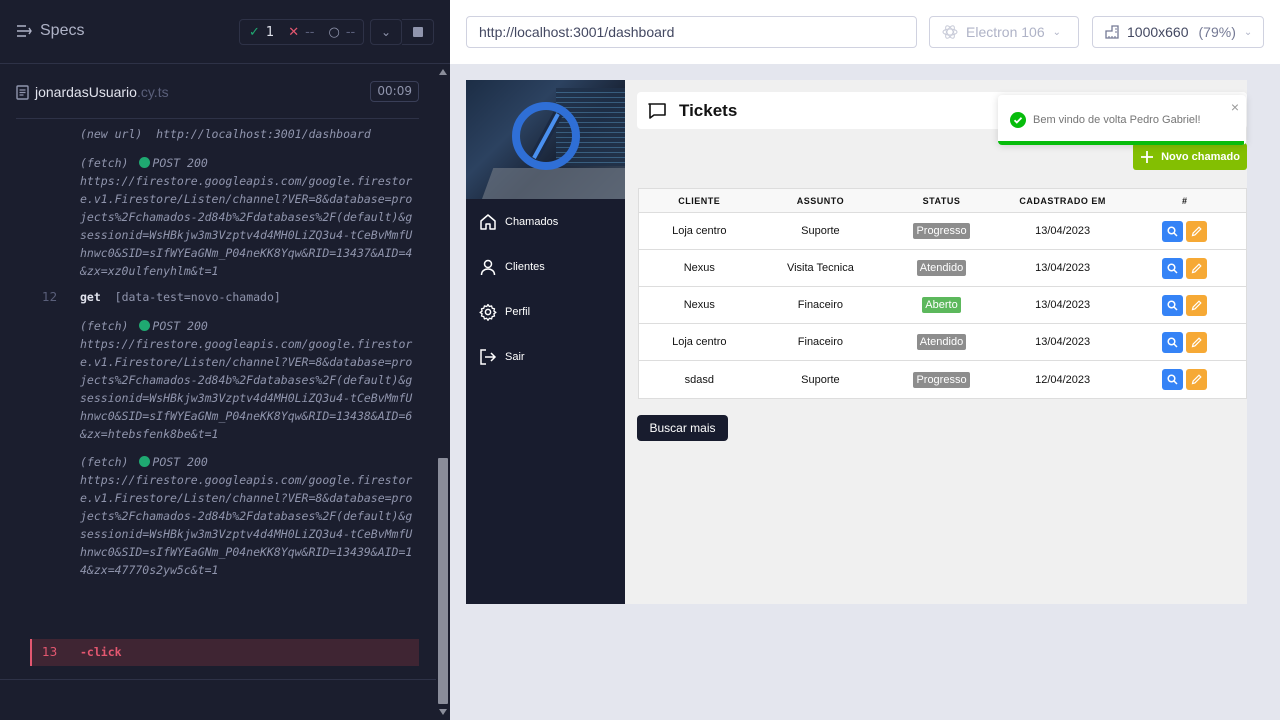 The image size is (1280, 720). Describe the element at coordinates (342, 32) in the screenshot. I see `pending-stat: ○ --` at that location.